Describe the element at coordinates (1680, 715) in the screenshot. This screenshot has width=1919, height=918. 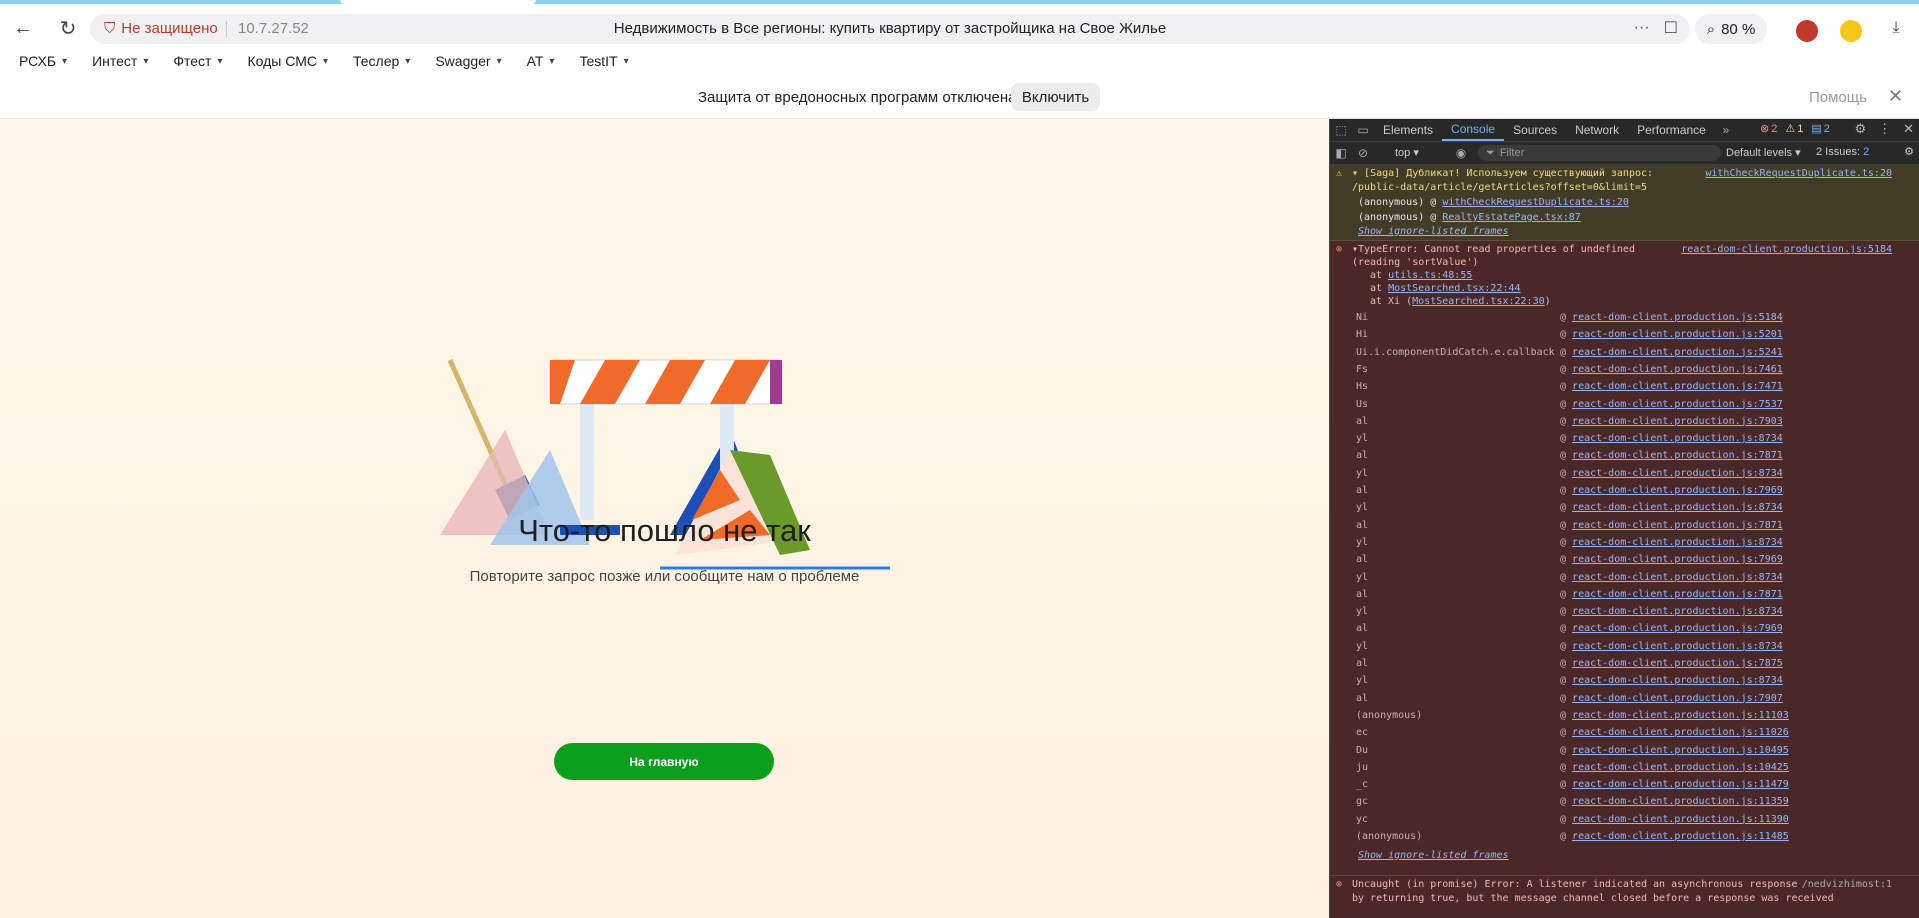
I see `stack-frame-link: react-dom-client.production.js:11103` at that location.